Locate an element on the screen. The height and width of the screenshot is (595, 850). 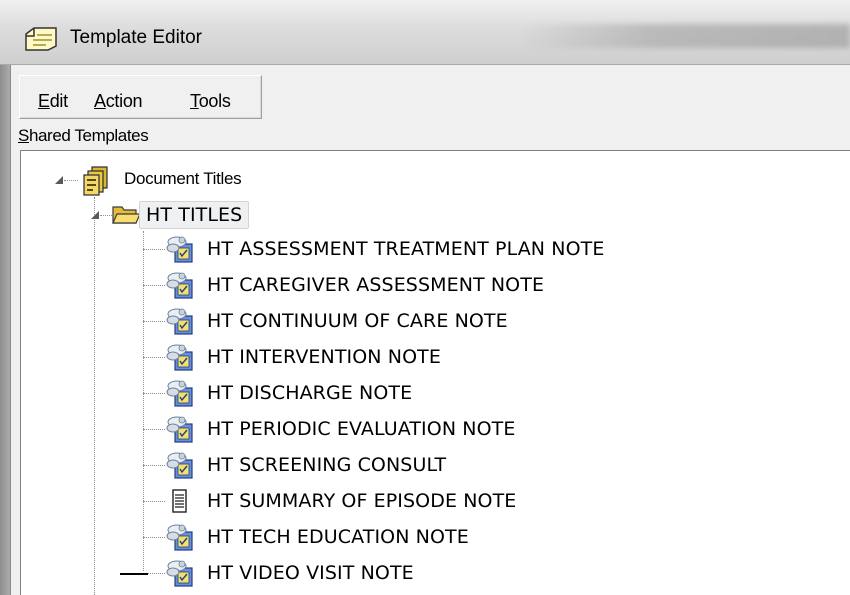
title-bar: Template Editor is located at coordinates (425, 32).